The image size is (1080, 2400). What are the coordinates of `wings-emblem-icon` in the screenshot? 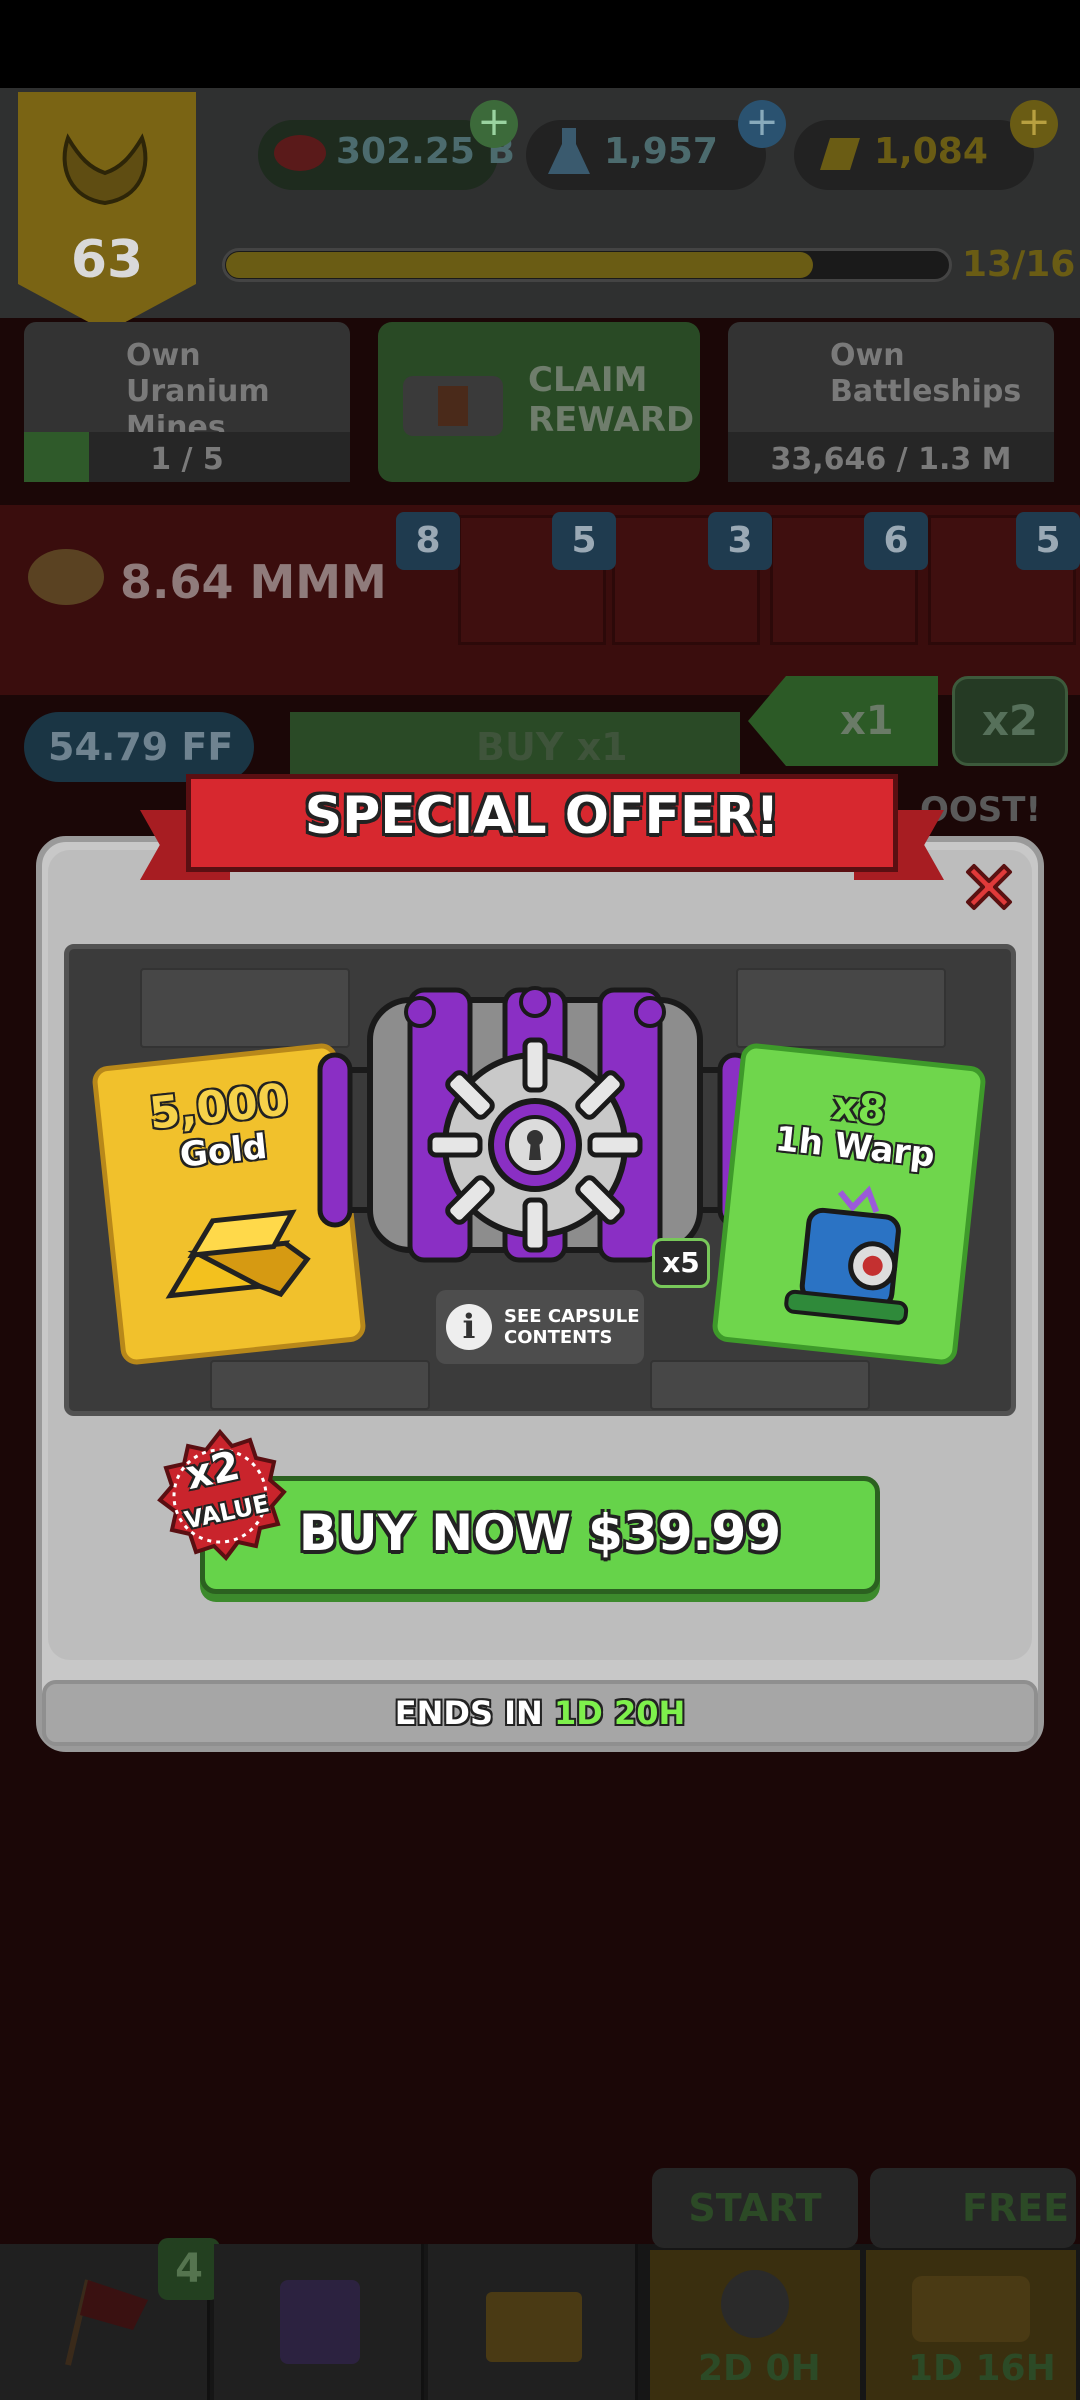 It's located at (105, 169).